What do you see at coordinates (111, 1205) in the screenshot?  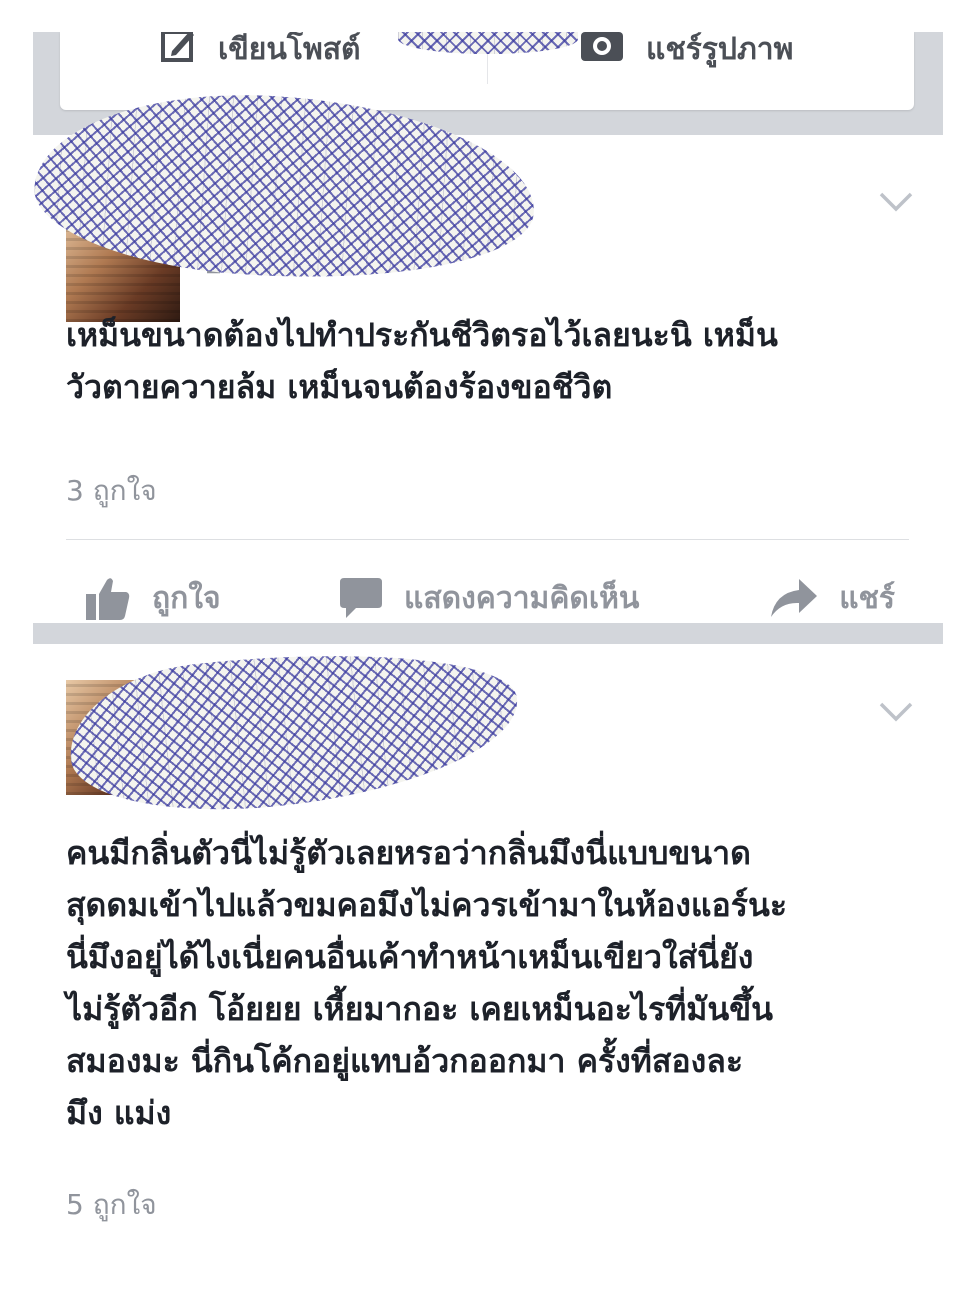 I see `like-count: 5 ถูกใจ` at bounding box center [111, 1205].